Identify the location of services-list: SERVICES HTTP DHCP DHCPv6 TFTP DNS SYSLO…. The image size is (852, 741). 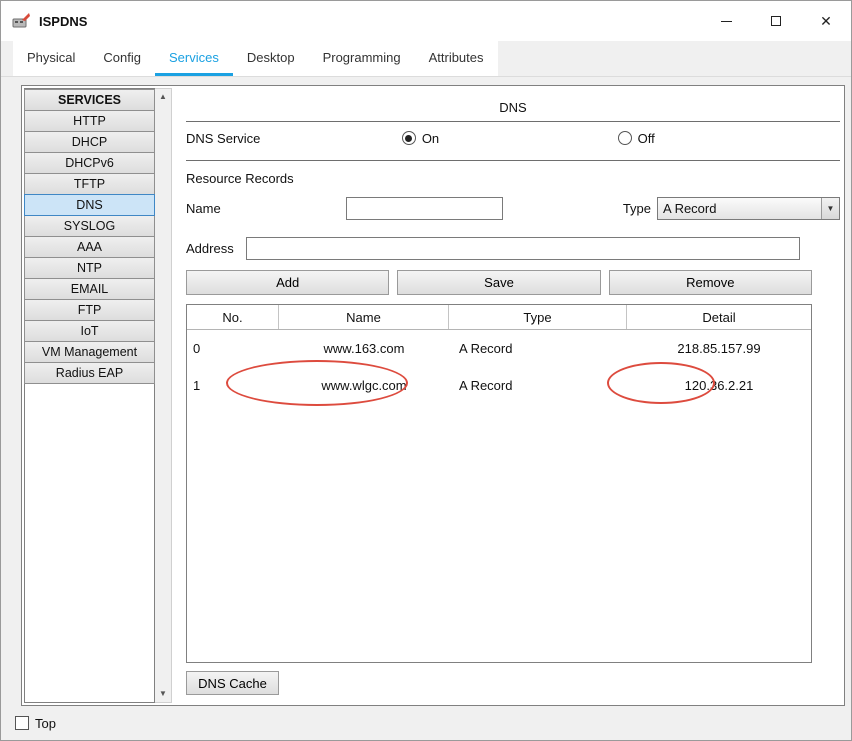
(89, 395).